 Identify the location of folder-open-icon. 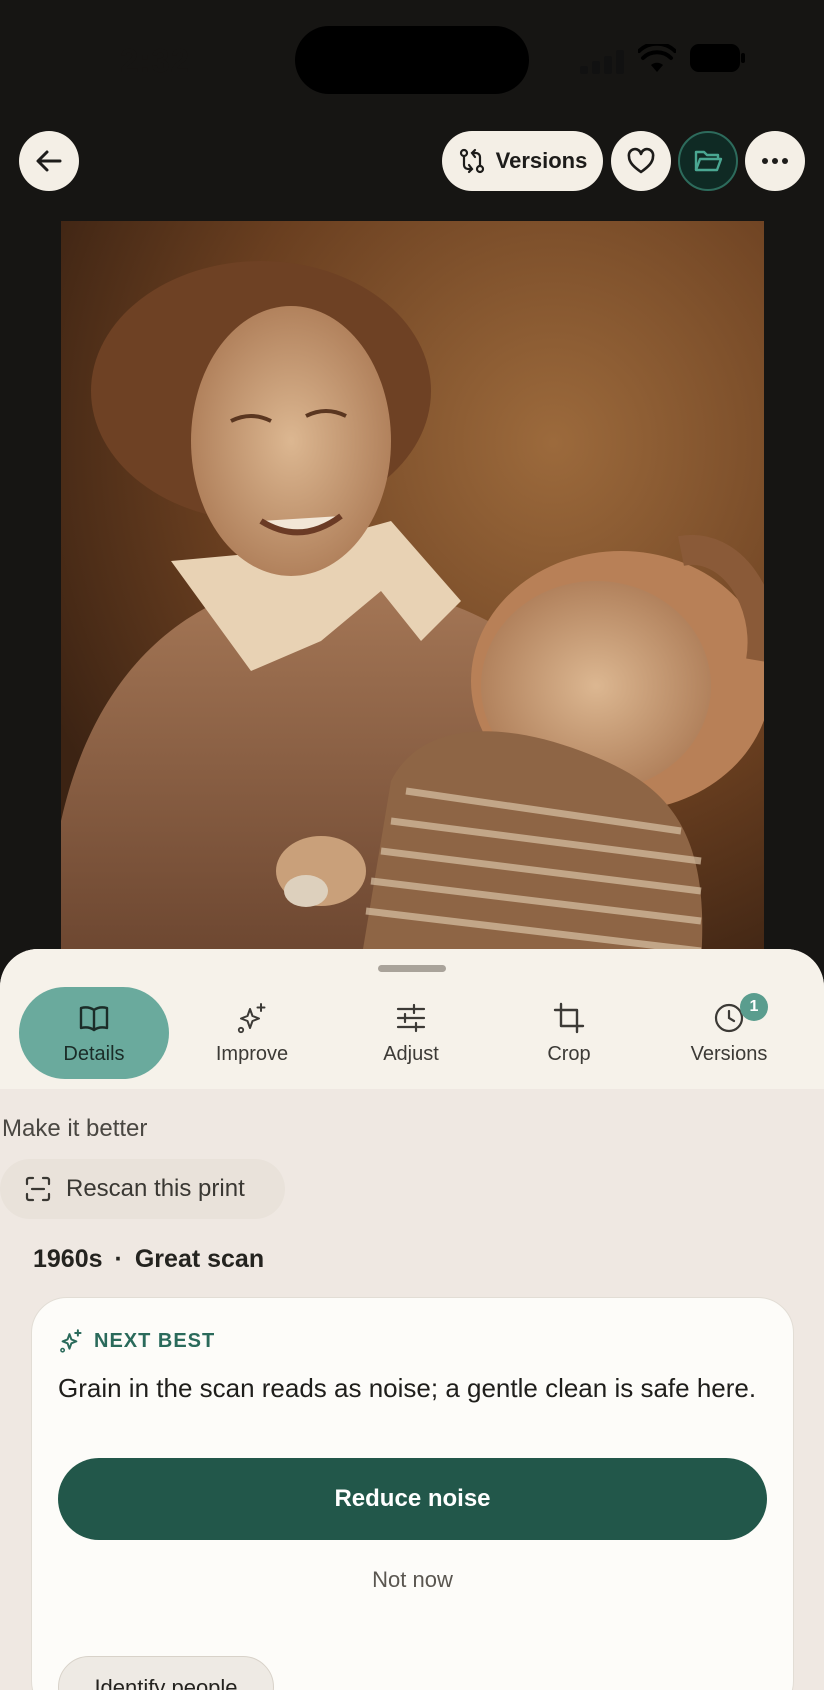
(708, 161).